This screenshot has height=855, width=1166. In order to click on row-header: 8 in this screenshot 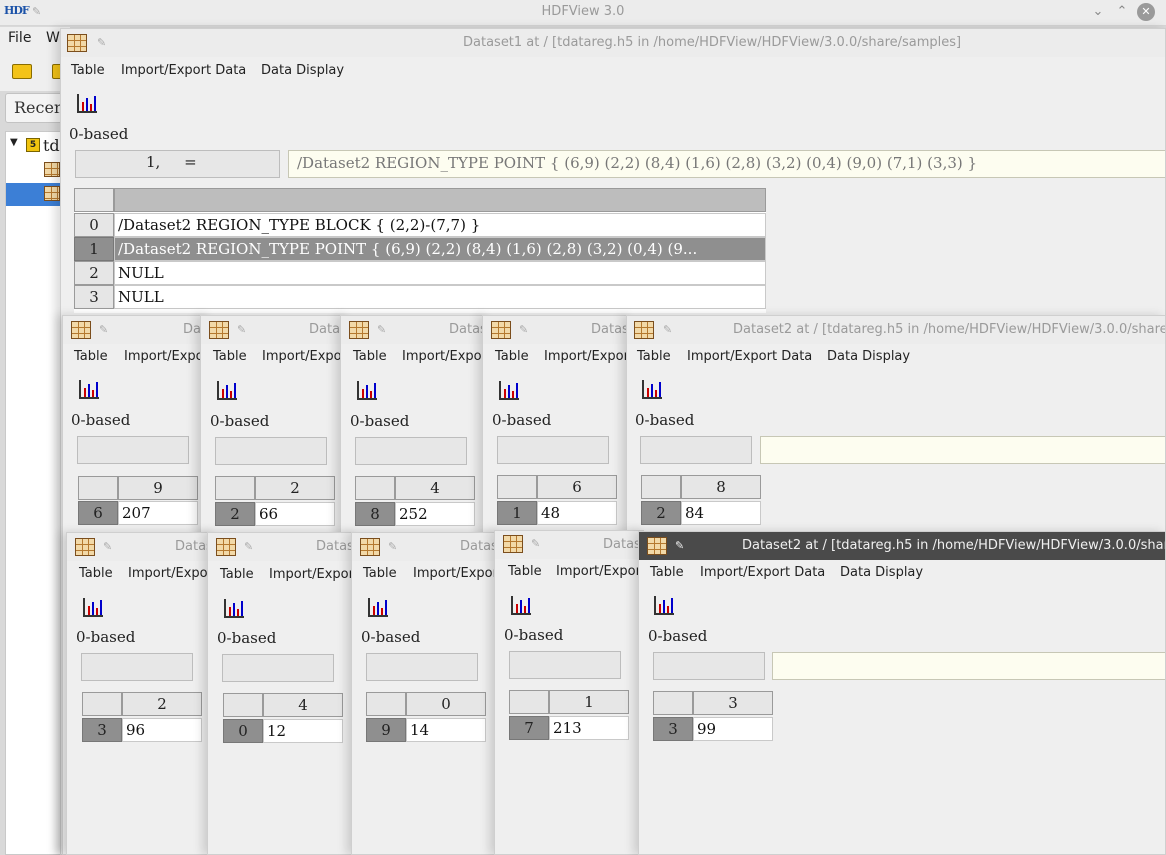, I will do `click(375, 514)`.